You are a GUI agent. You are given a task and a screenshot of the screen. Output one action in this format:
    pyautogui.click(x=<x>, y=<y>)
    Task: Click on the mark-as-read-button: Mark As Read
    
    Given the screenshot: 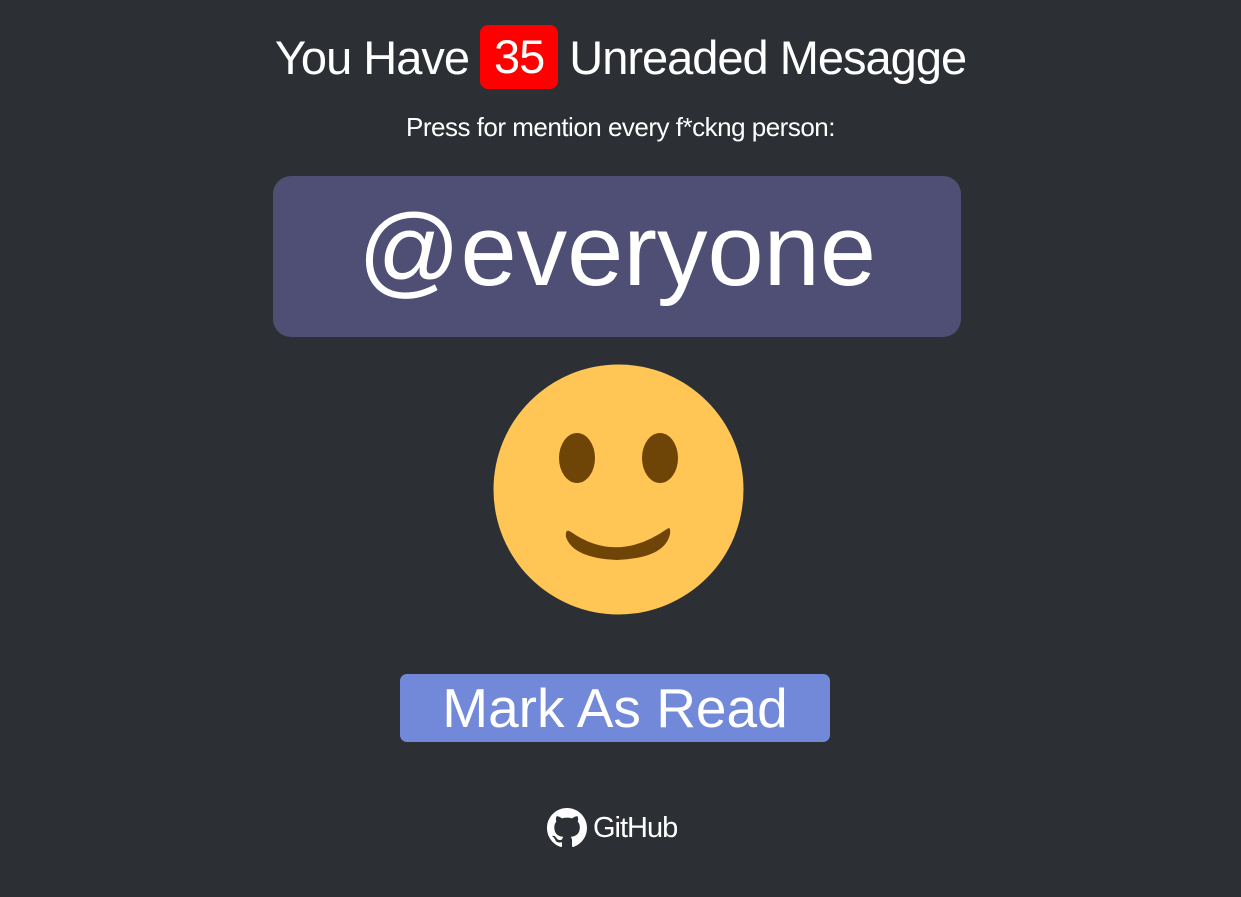 What is the action you would take?
    pyautogui.click(x=615, y=708)
    